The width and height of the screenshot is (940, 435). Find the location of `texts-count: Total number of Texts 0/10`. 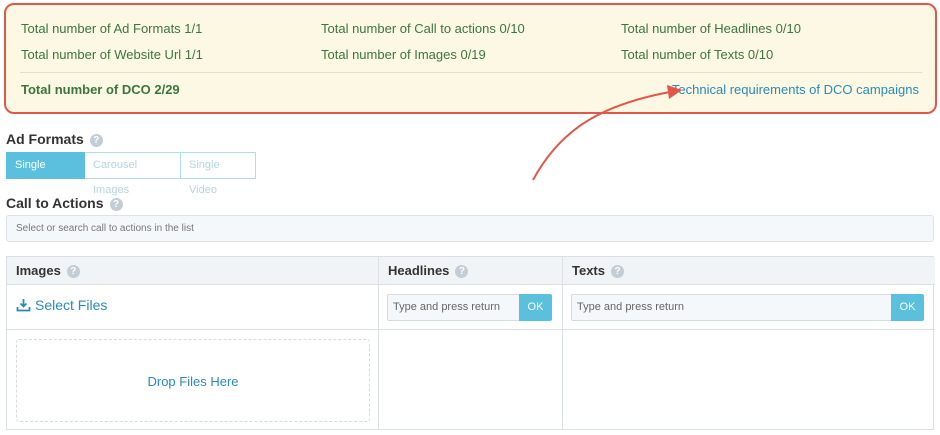

texts-count: Total number of Texts 0/10 is located at coordinates (697, 54).